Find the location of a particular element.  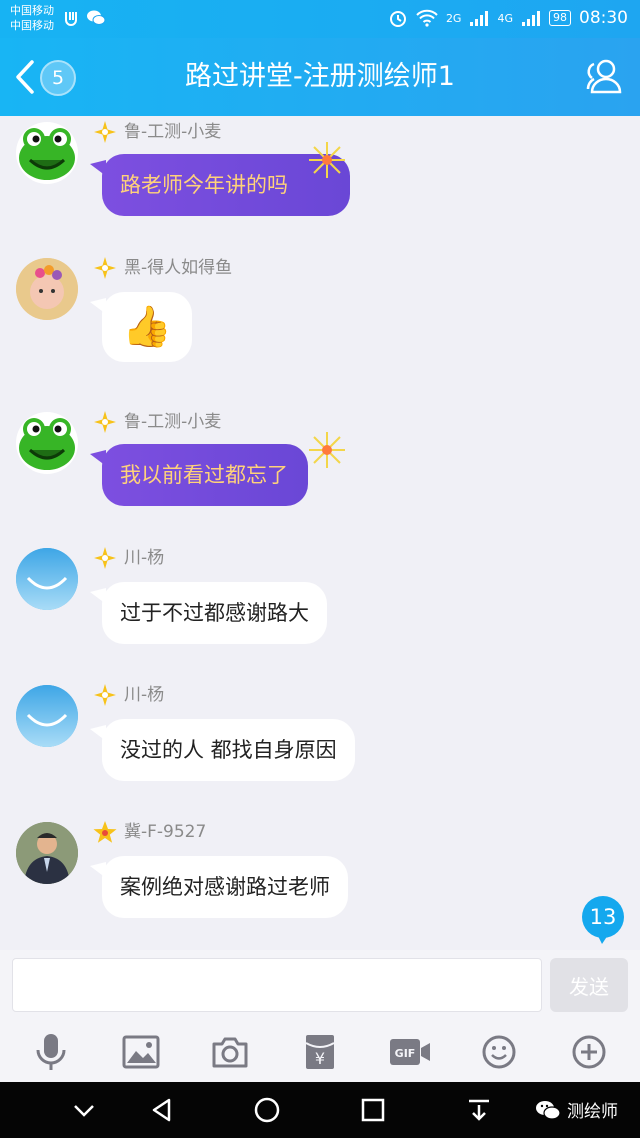

message-bubble: 过于不过都感谢路大 is located at coordinates (214, 613).